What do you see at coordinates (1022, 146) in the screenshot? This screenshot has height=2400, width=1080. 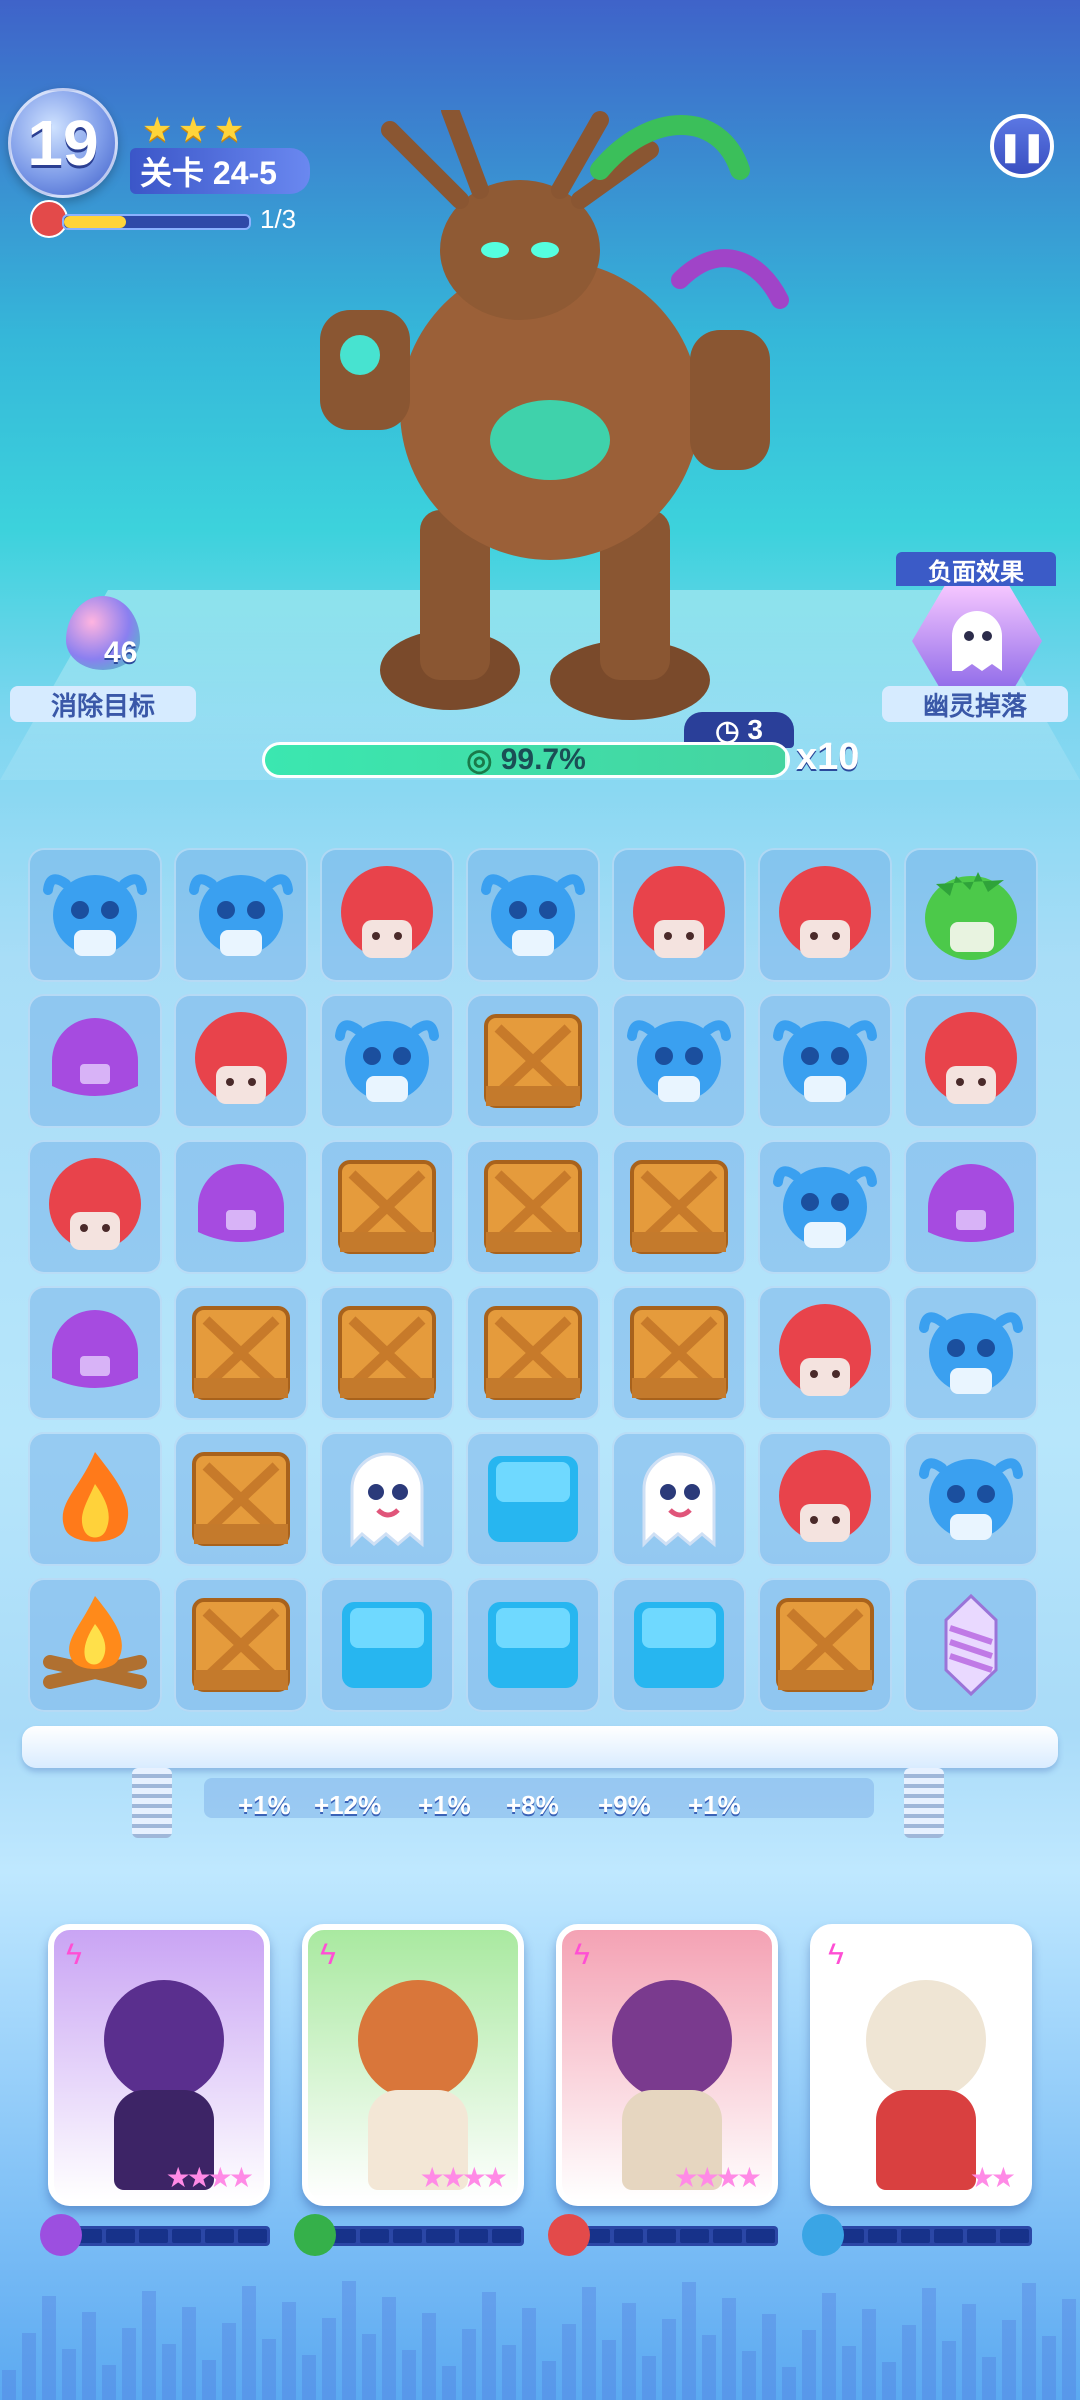 I see `pause-button: ❚❚` at bounding box center [1022, 146].